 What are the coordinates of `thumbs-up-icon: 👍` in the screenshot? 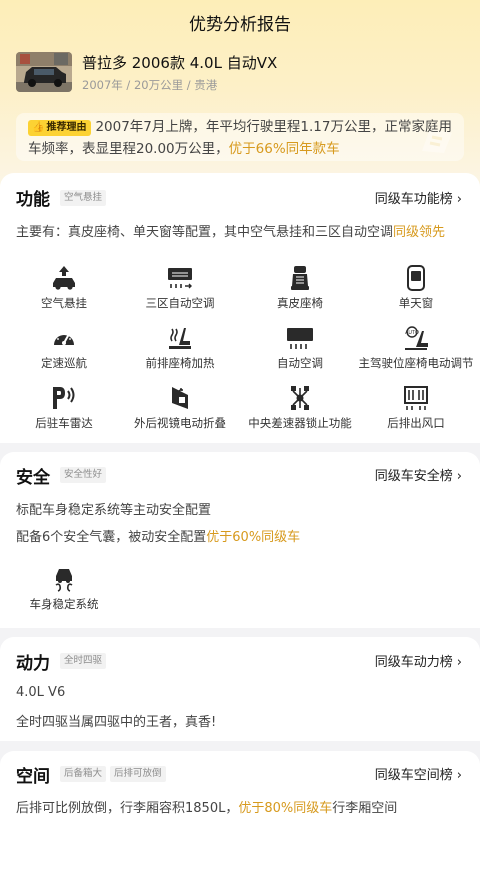 It's located at (38, 127).